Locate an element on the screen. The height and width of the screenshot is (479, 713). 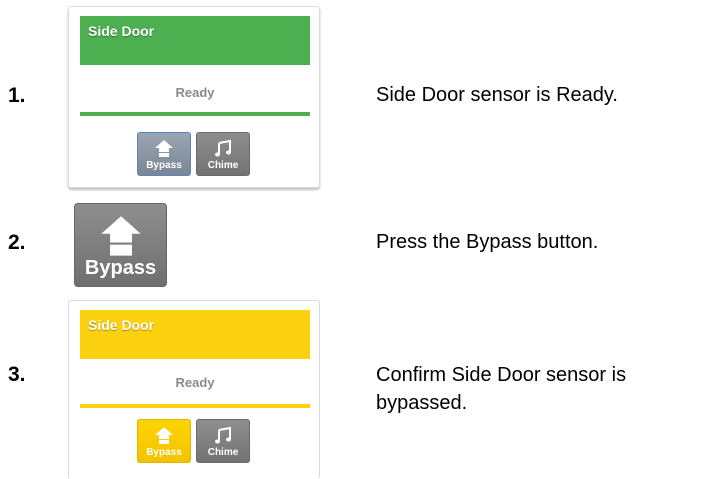
sensor-card-side-door: Side Door Ready Bypass Chime is located at coordinates (194, 97).